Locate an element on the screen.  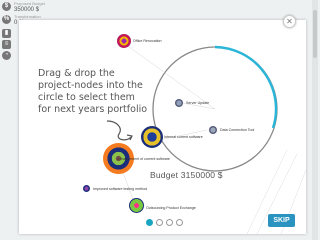
node-improved-software-testing is located at coordinates (86, 188).